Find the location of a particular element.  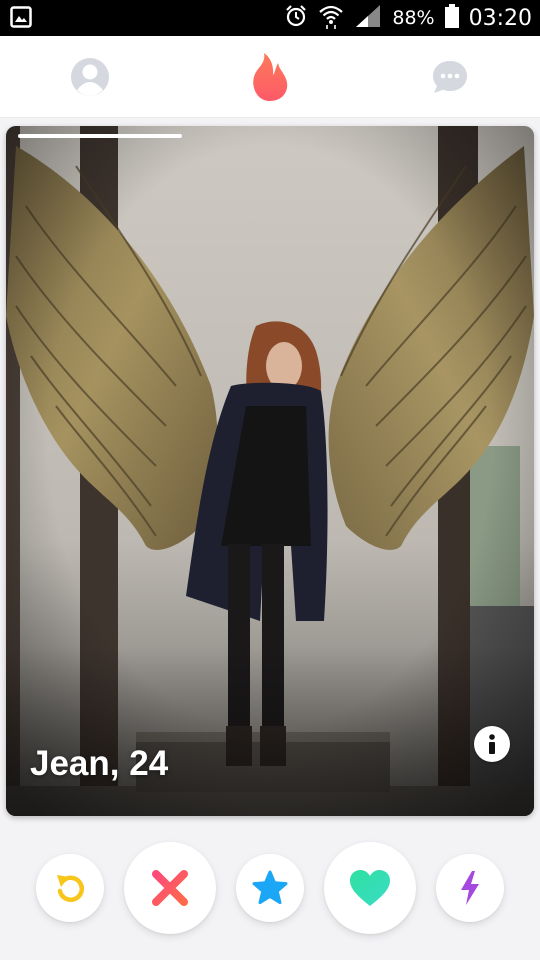

nope-button is located at coordinates (170, 888).